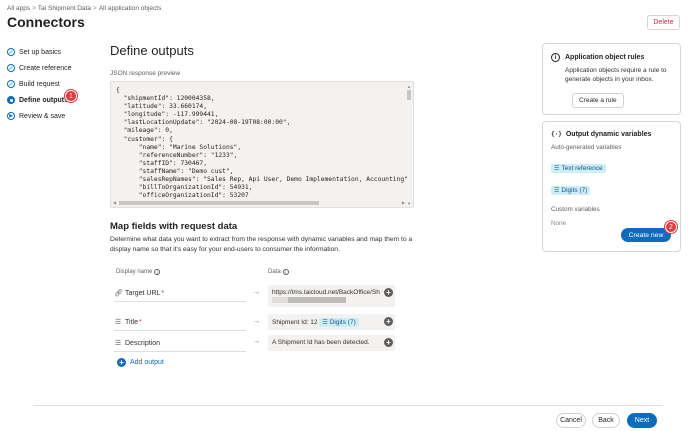  I want to click on scroll-up-icon: ▲, so click(409, 86).